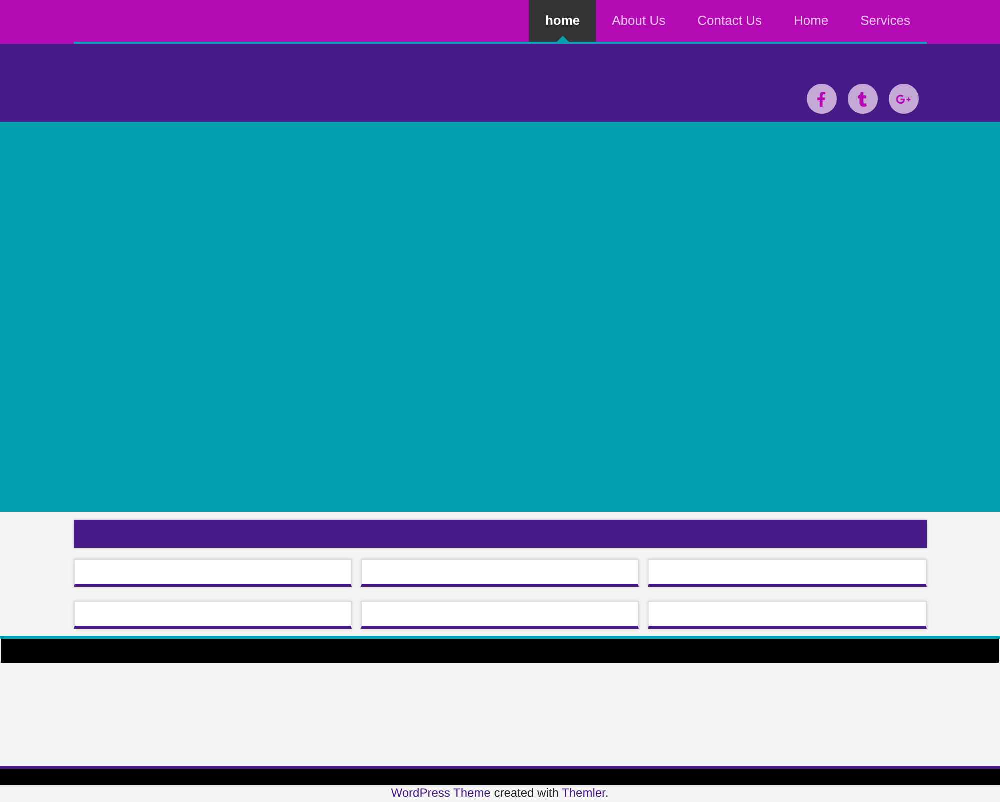 Image resolution: width=1000 pixels, height=802 pixels. Describe the element at coordinates (500, 793) in the screenshot. I see `footer-credit: WordPress Theme created with Themler.` at that location.